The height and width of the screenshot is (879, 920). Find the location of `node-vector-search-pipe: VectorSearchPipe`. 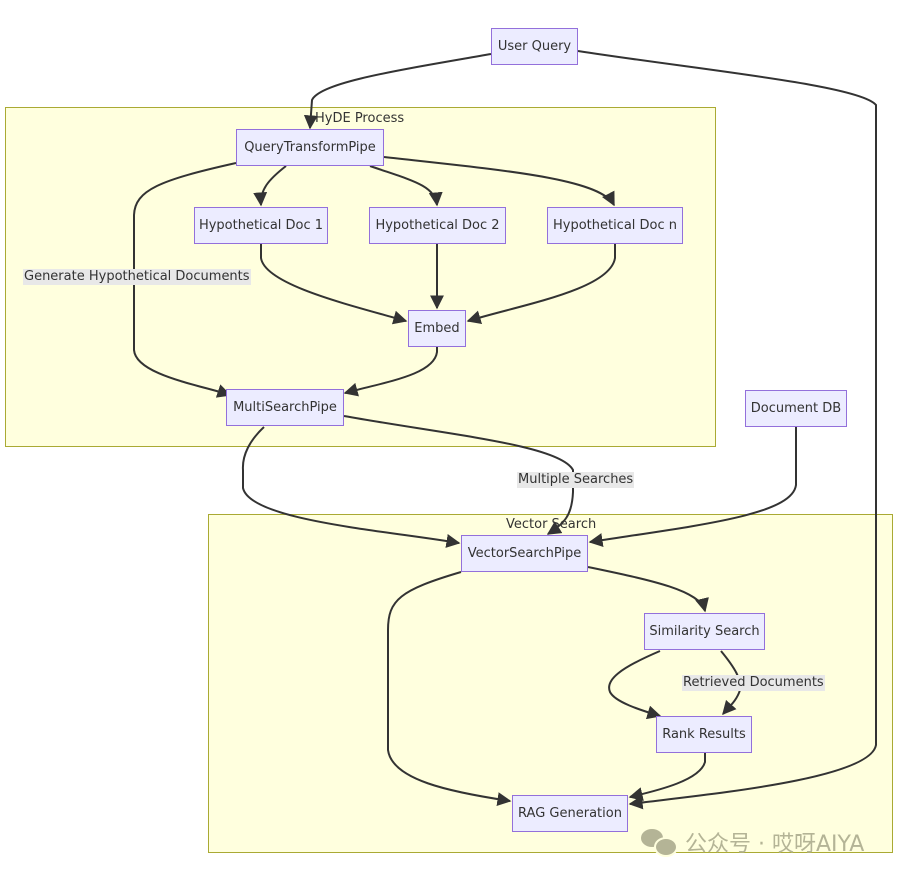

node-vector-search-pipe: VectorSearchPipe is located at coordinates (524, 553).